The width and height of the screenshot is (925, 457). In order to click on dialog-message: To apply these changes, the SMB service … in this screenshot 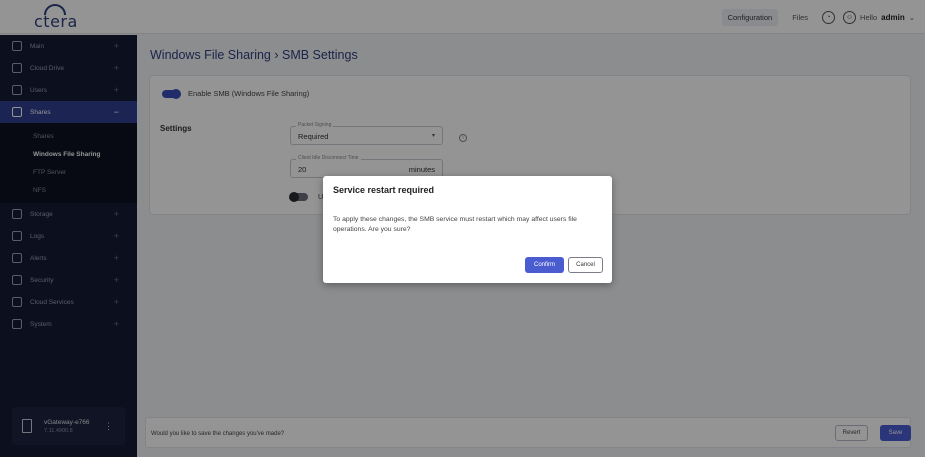, I will do `click(455, 224)`.